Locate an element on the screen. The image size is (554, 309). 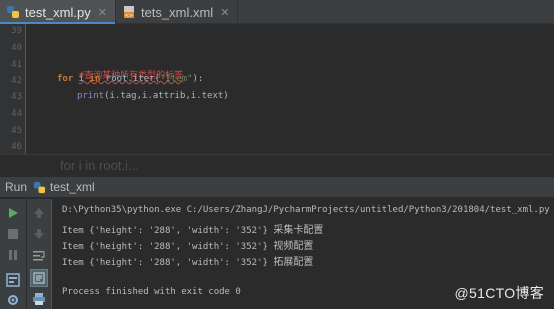
keyword-for: for is located at coordinates (65, 79).